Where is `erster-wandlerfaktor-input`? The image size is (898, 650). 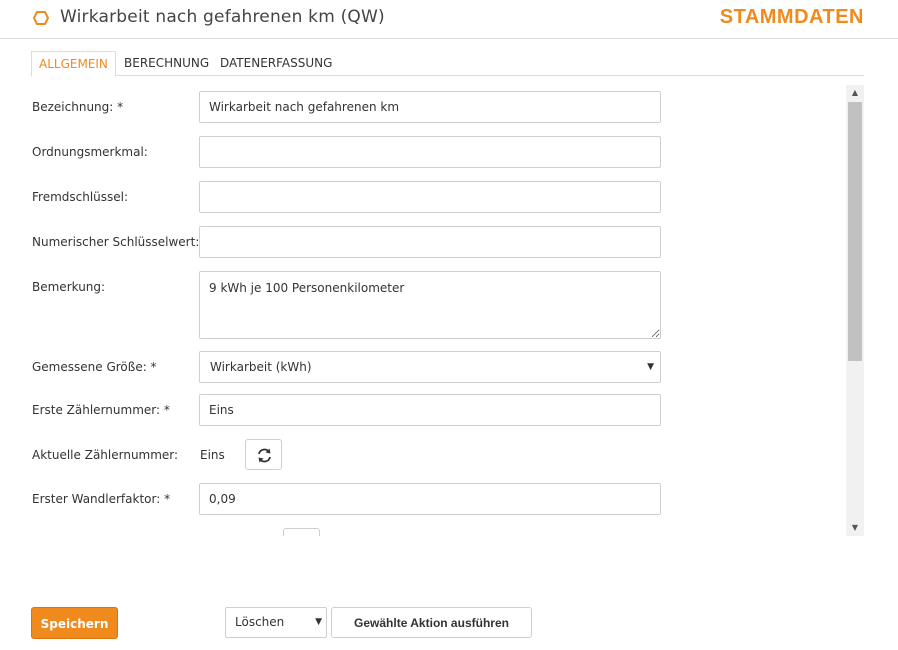 erster-wandlerfaktor-input is located at coordinates (430, 499).